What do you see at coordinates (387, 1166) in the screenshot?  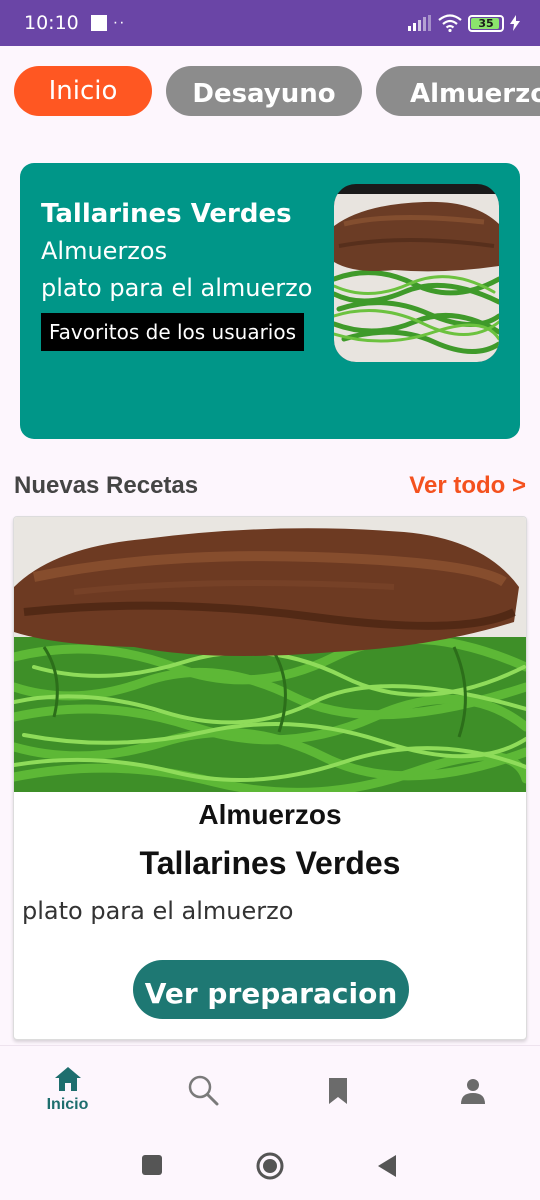 I see `back-icon` at bounding box center [387, 1166].